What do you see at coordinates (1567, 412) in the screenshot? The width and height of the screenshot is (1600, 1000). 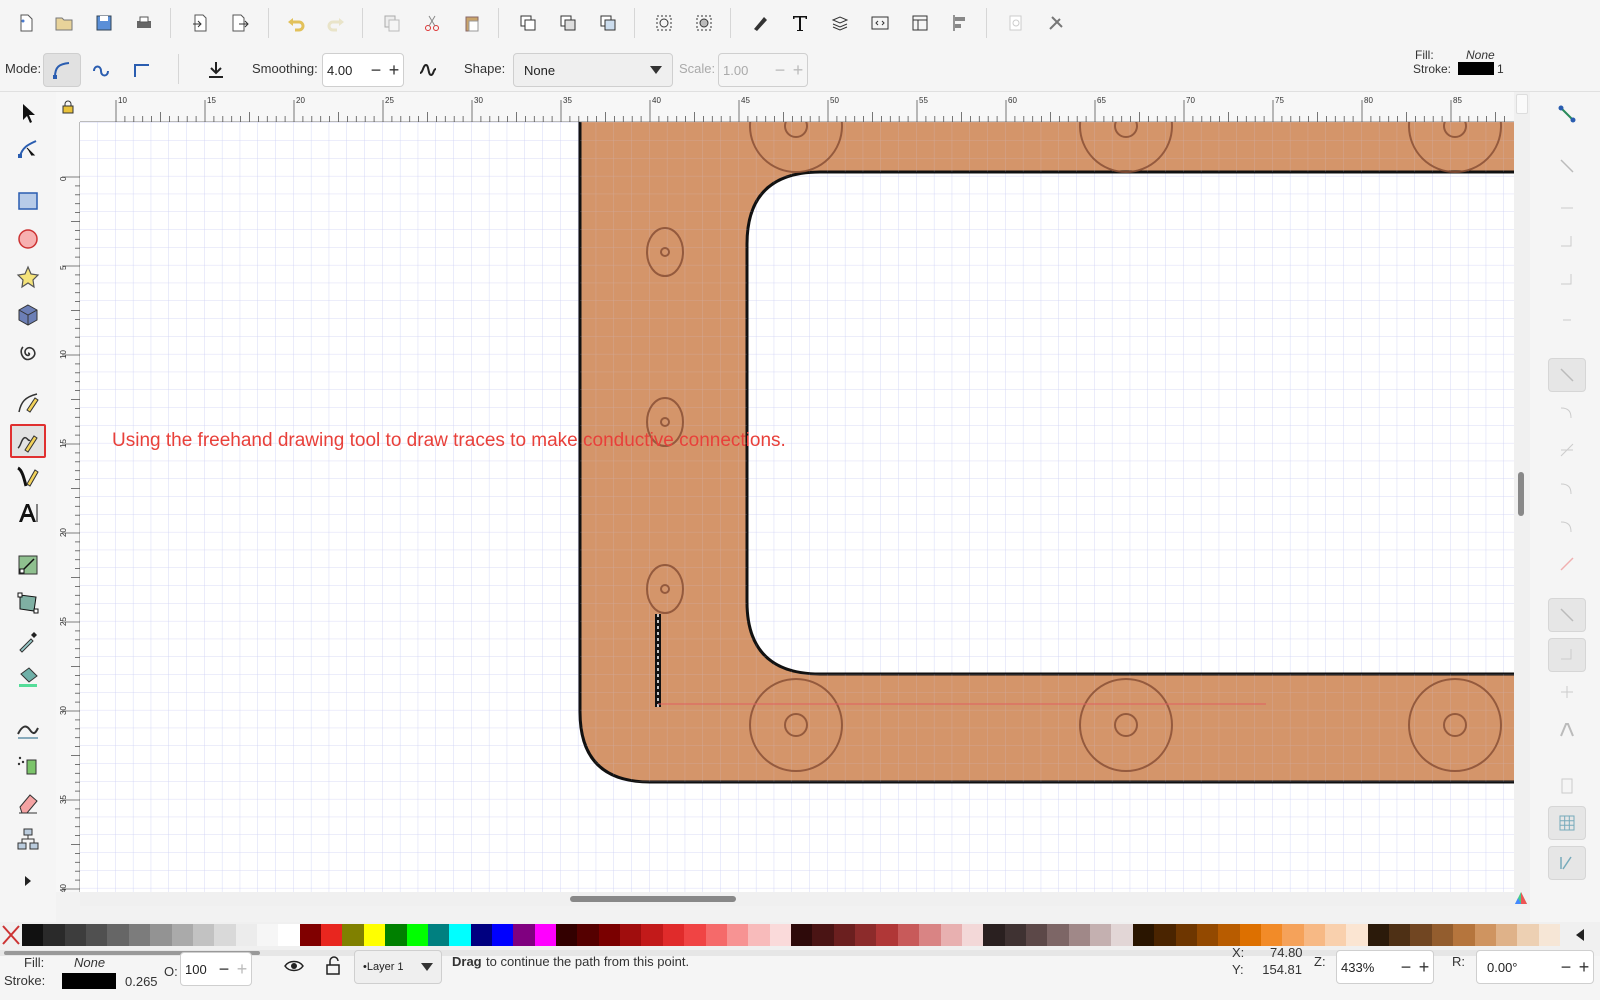 I see `snap-path-button` at bounding box center [1567, 412].